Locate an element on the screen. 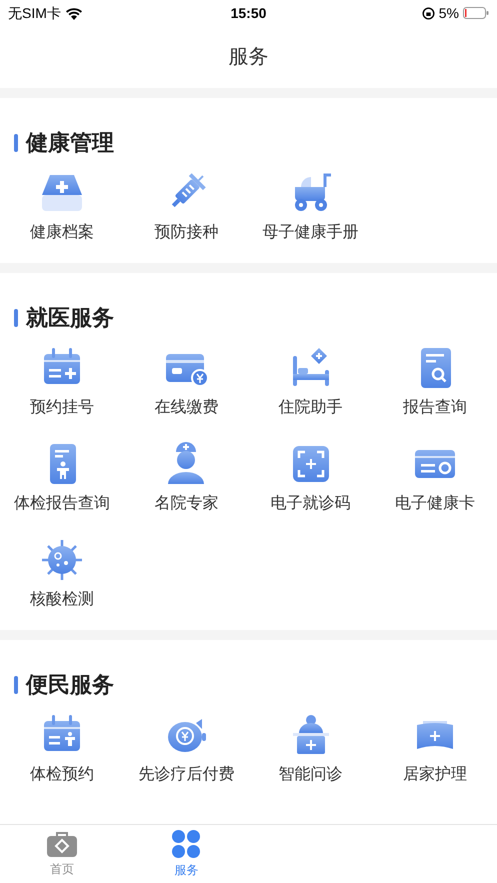 The image size is (497, 883). service-item: 健康档案 is located at coordinates (62, 207).